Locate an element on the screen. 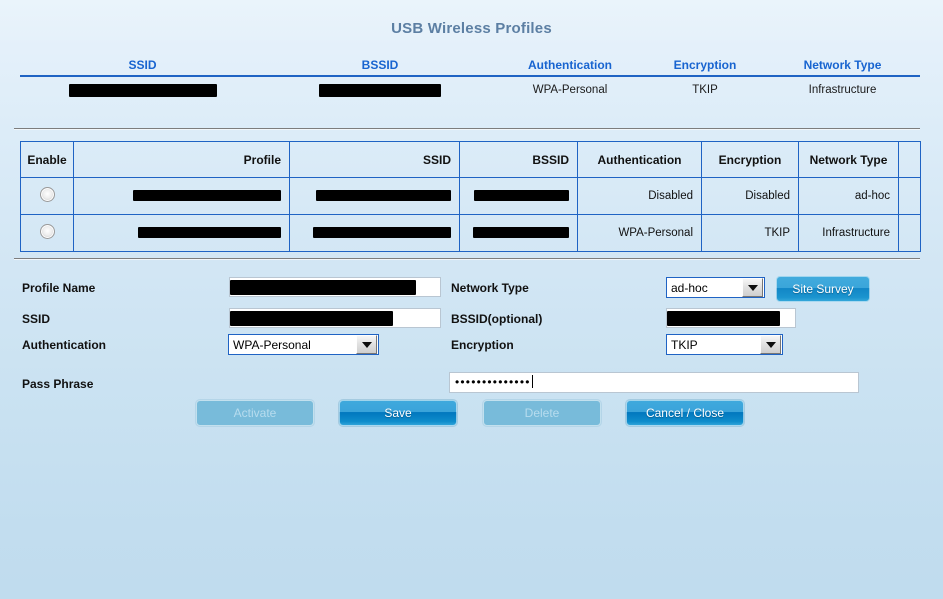  profile-encryption-cell-row-2: TKIP is located at coordinates (750, 233).